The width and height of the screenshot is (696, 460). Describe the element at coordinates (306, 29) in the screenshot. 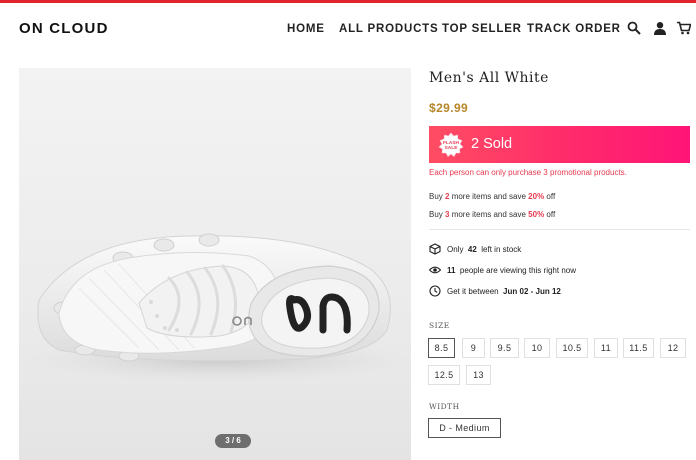

I see `nav-home: HOME` at that location.